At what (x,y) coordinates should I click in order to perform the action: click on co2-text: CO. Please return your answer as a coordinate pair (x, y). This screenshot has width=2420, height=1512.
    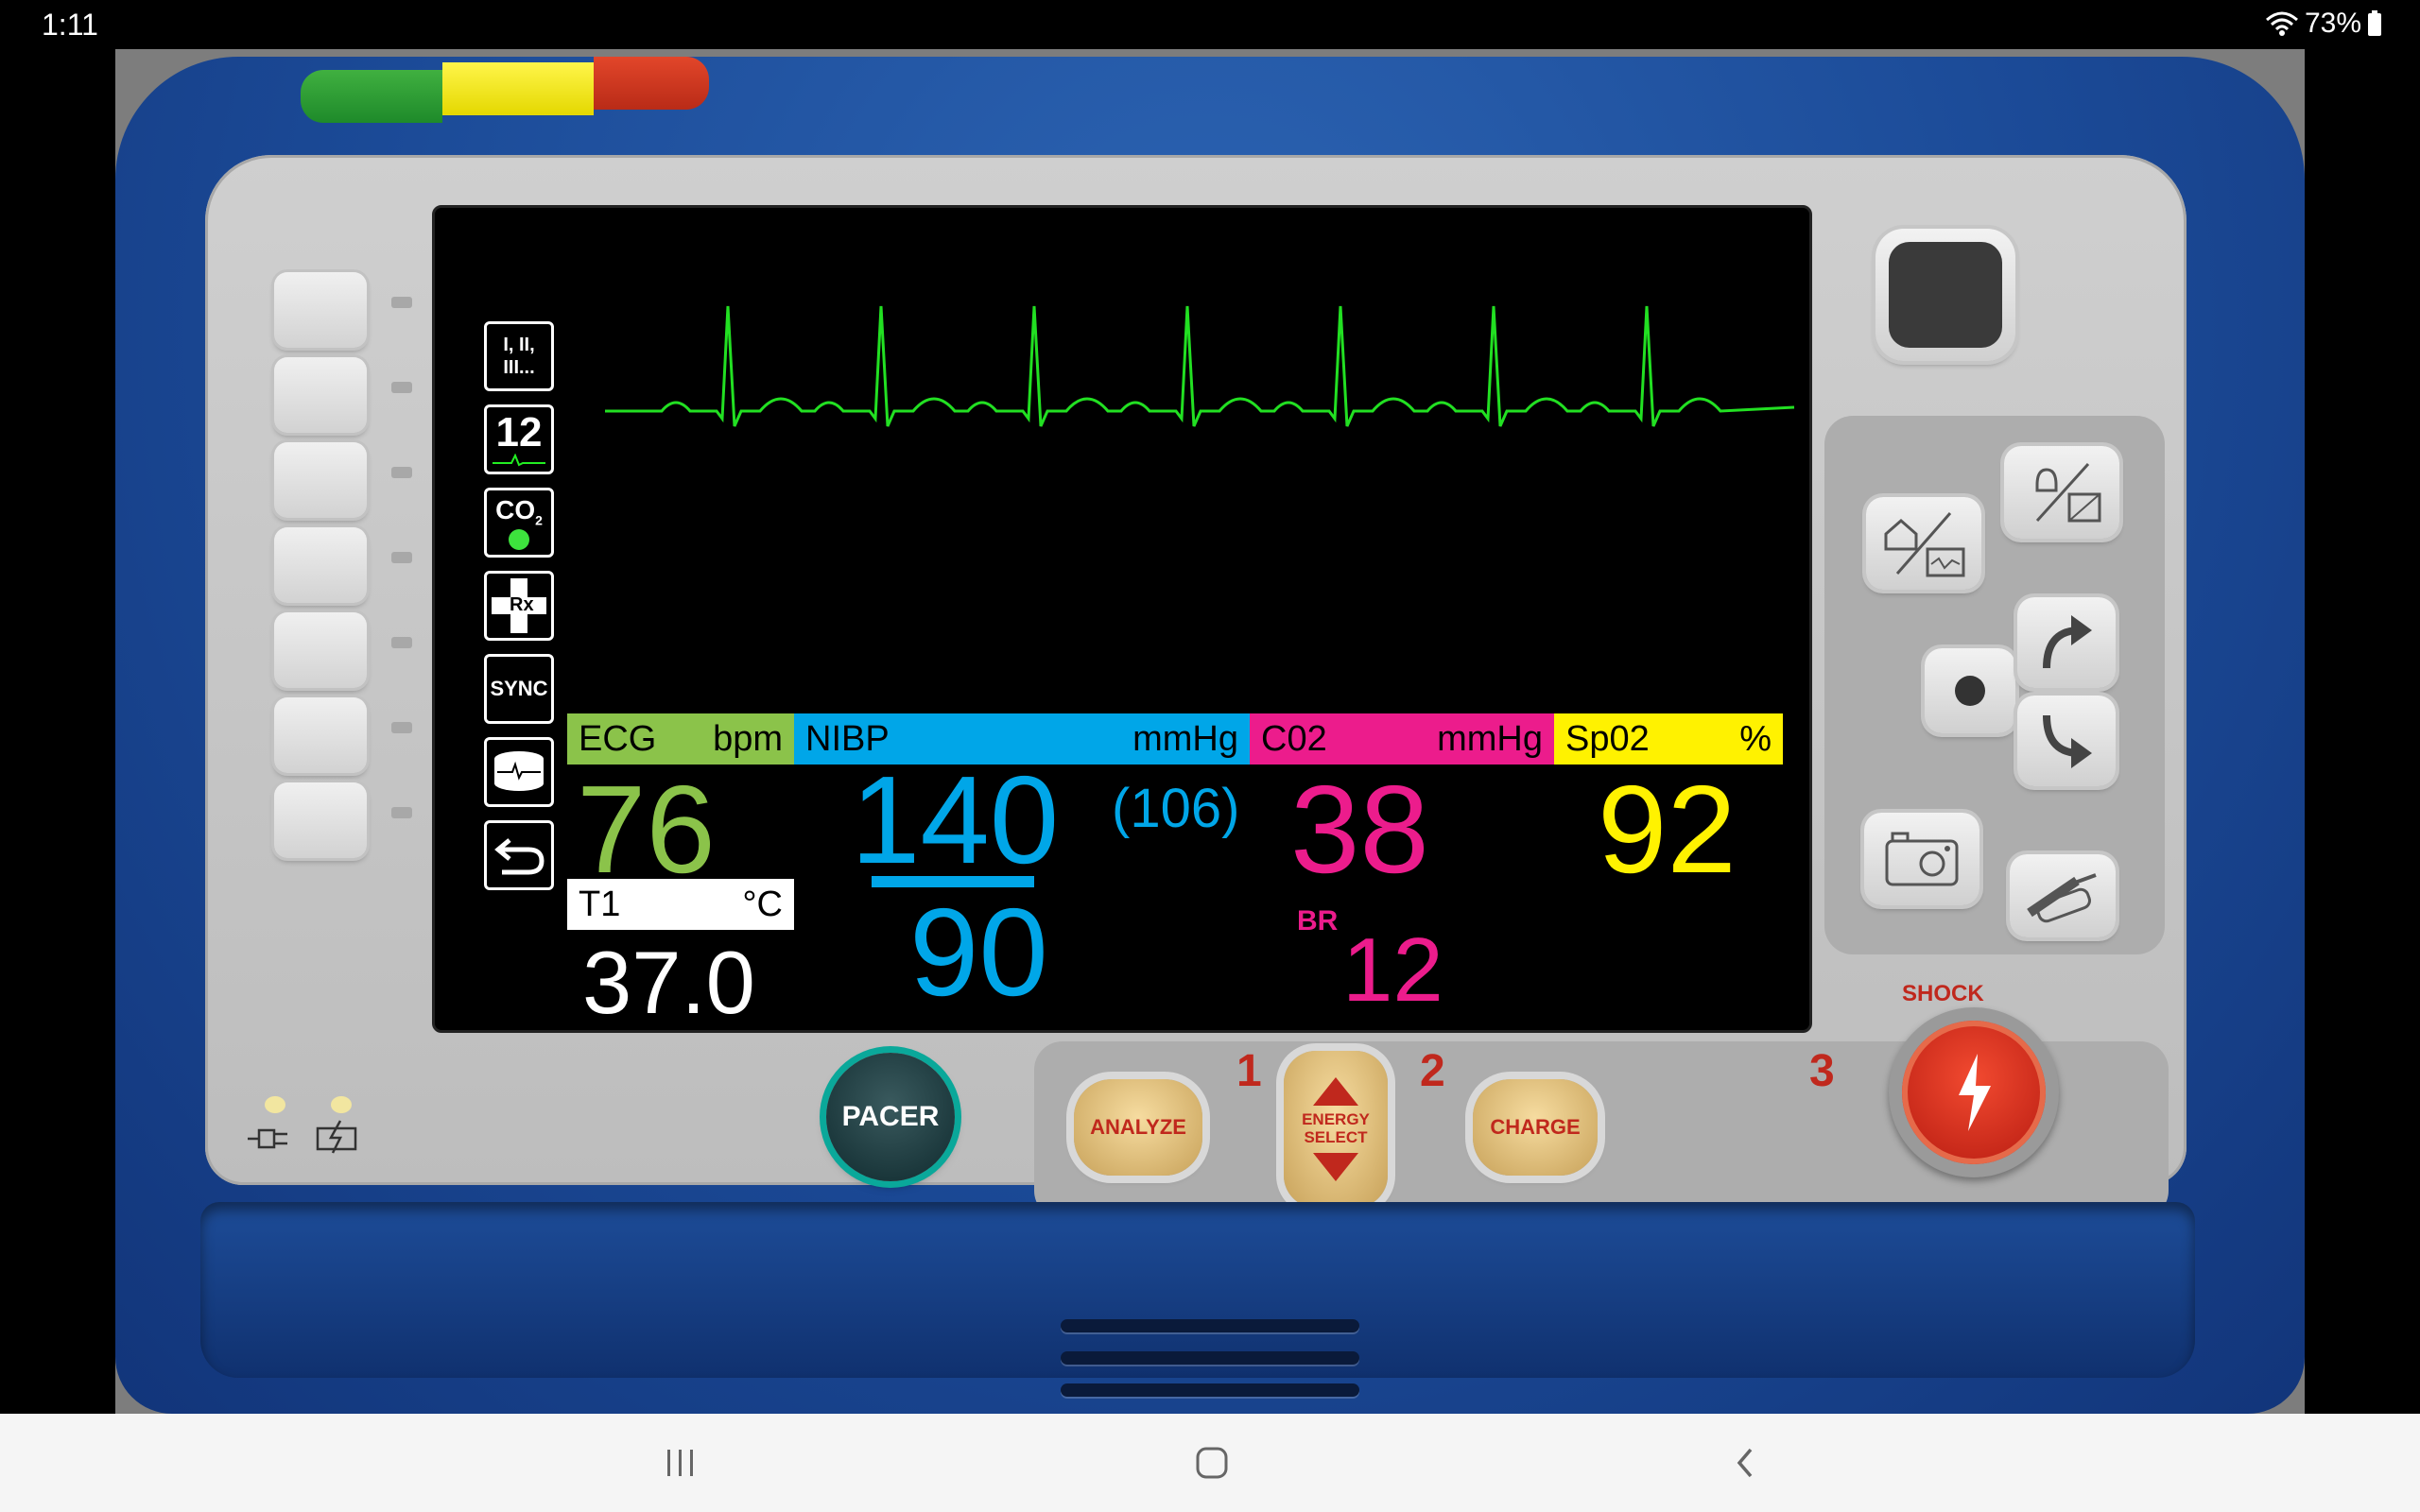
    Looking at the image, I should click on (515, 509).